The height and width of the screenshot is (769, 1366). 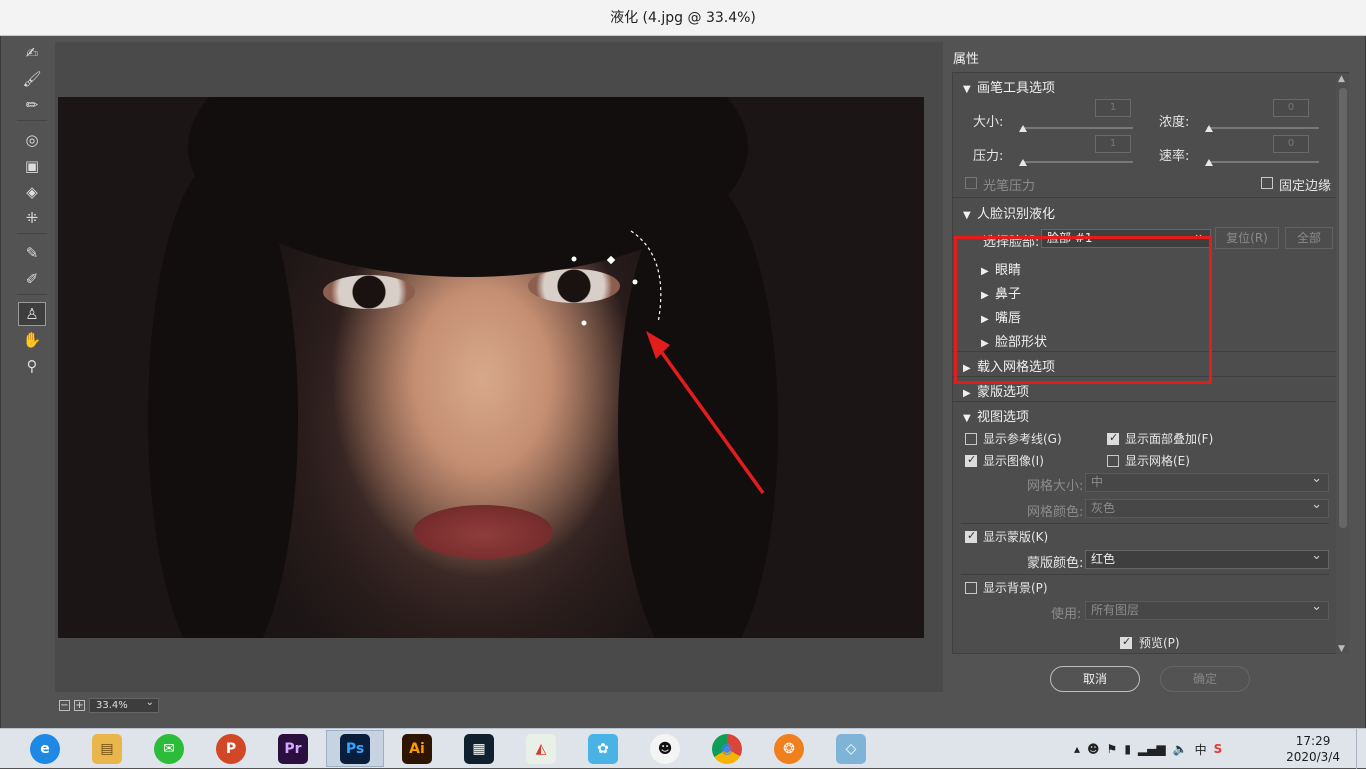 I want to click on clock: 17:29 2020/3/4, so click(x=1313, y=749).